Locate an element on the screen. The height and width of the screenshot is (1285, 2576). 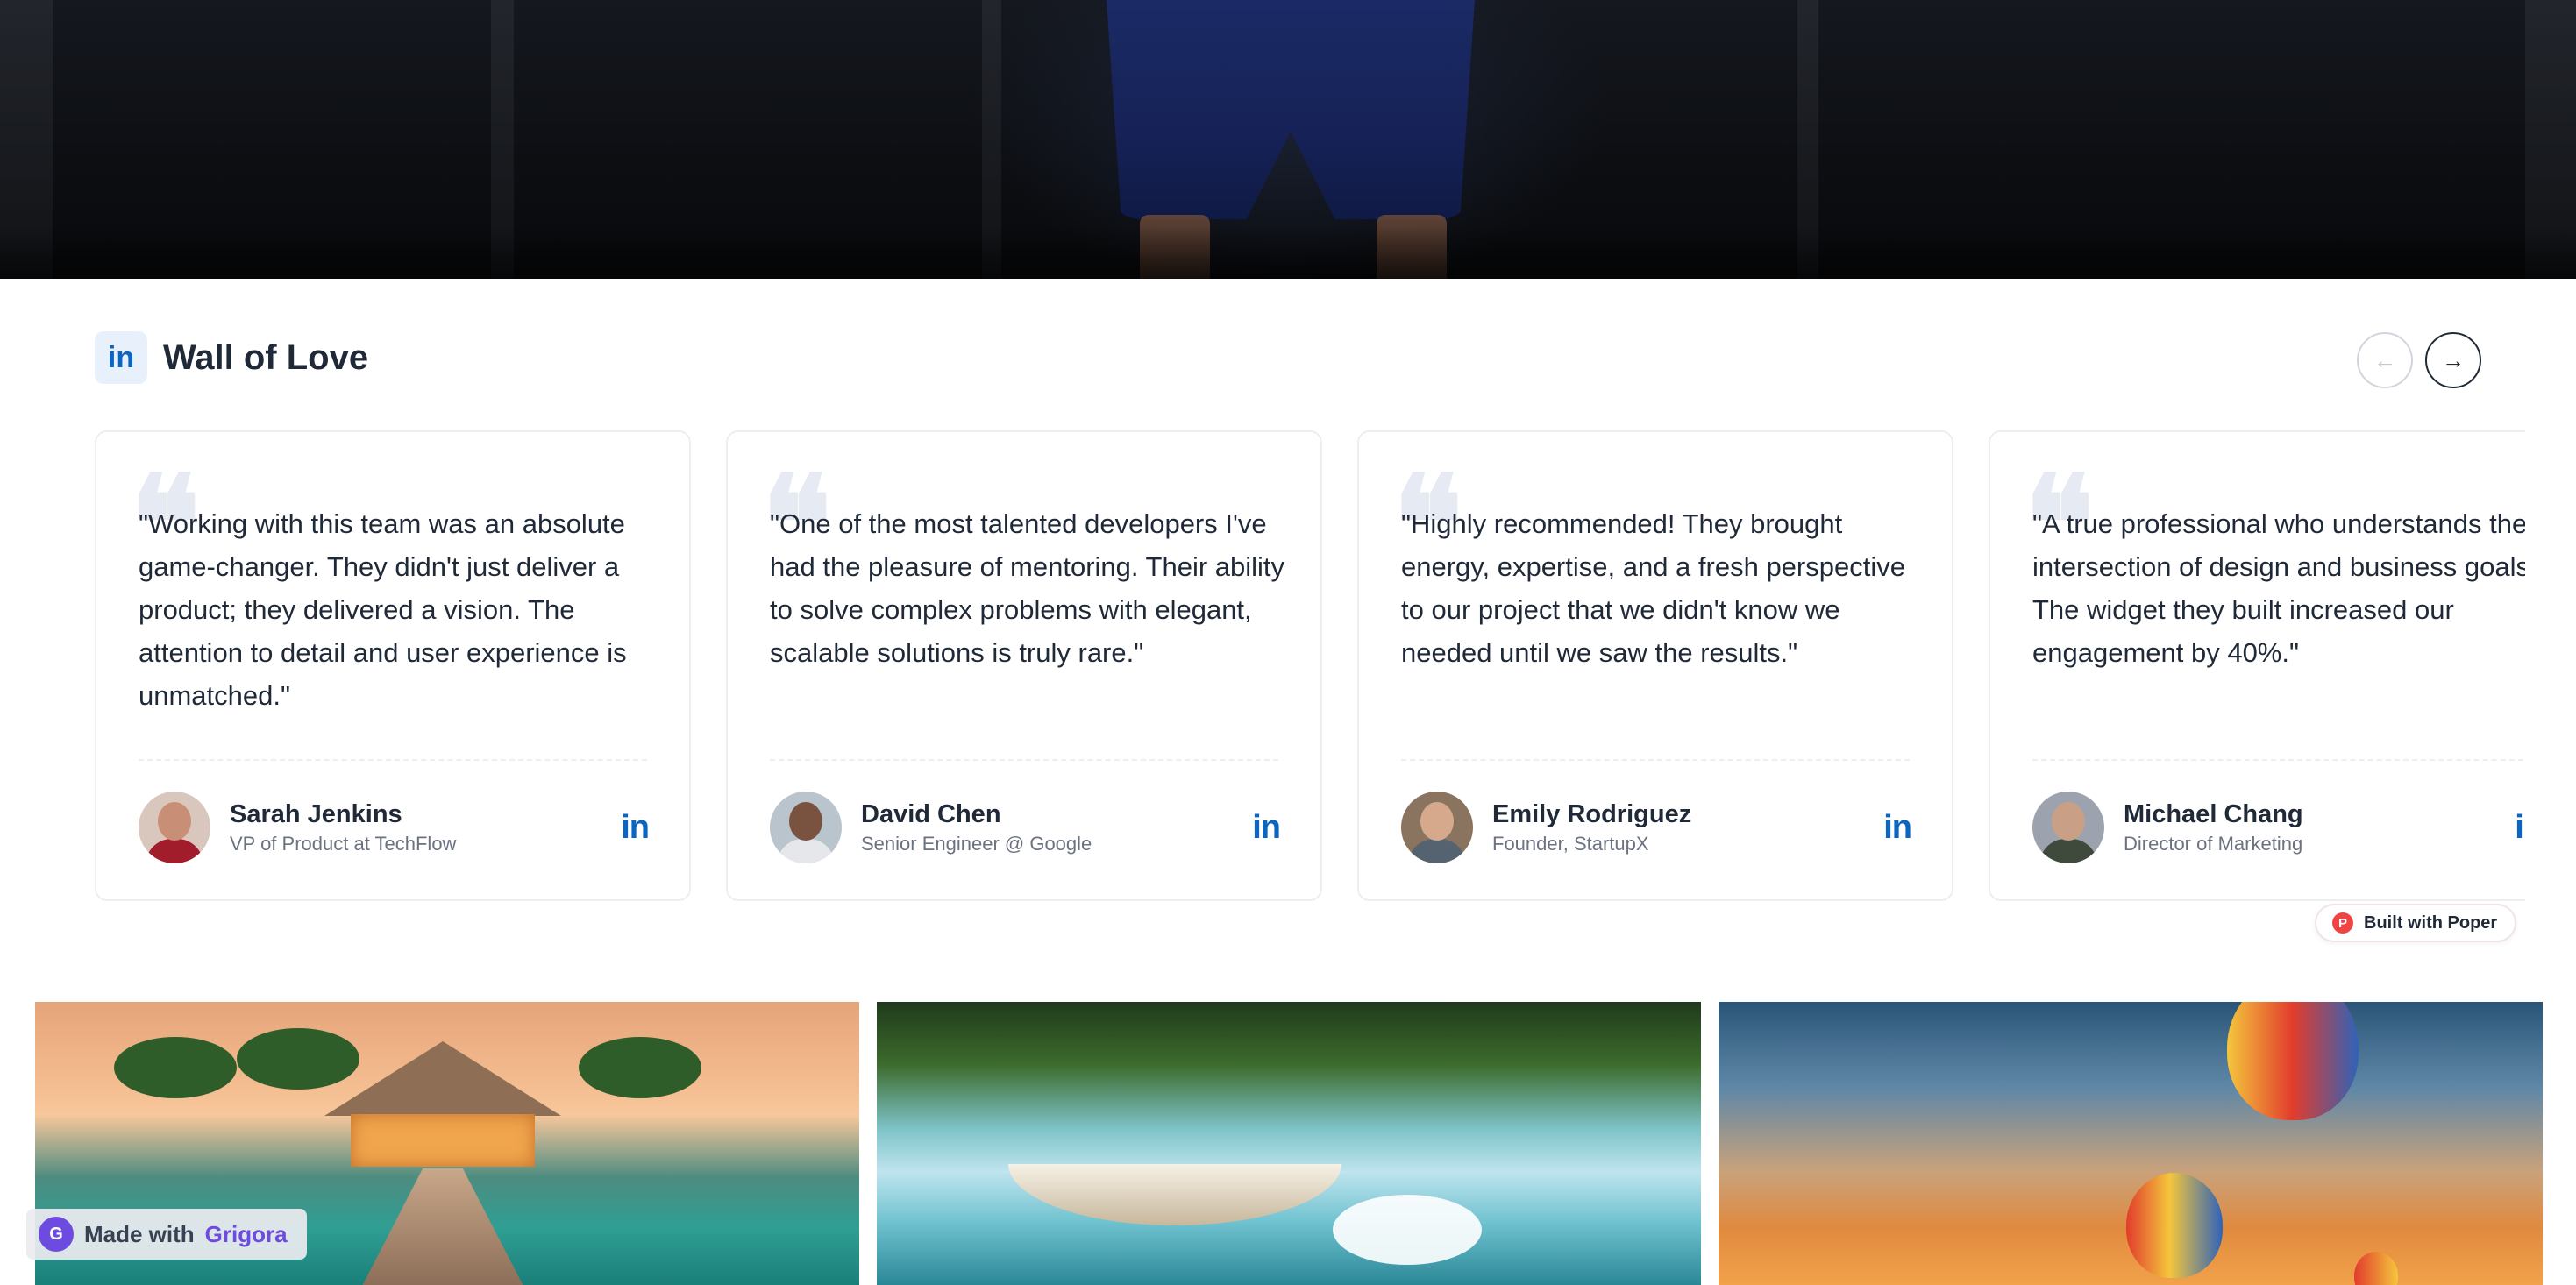
testimonial-author: Emily Rodriguez Founder, StartupX is located at coordinates (1546, 827).